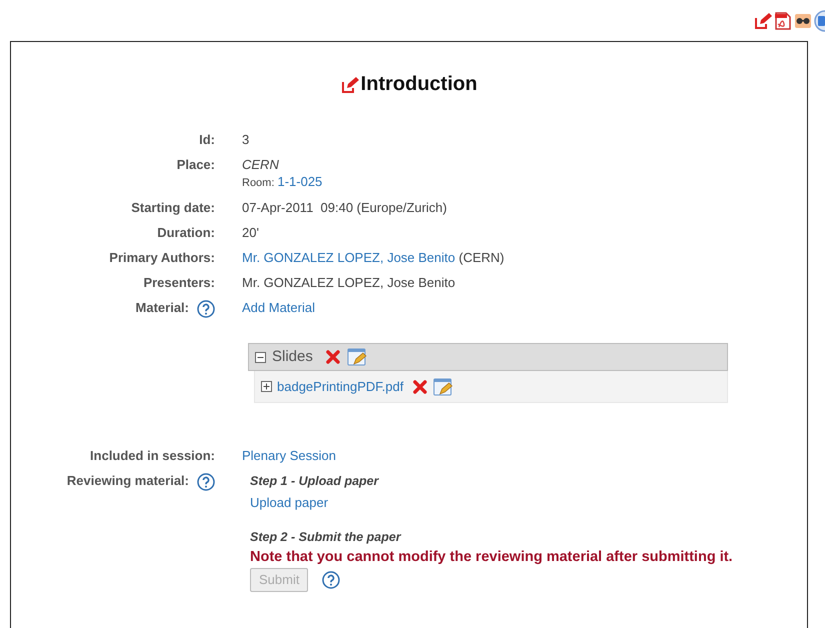 The width and height of the screenshot is (825, 628). I want to click on phone-icon, so click(819, 21).